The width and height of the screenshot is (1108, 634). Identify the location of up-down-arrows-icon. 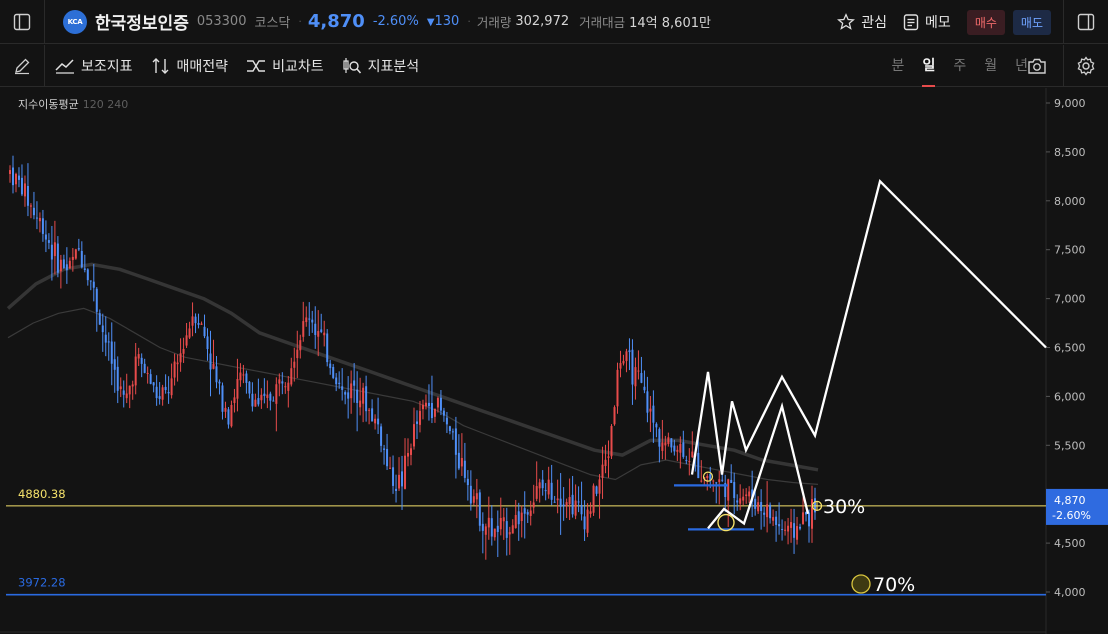
(160, 65).